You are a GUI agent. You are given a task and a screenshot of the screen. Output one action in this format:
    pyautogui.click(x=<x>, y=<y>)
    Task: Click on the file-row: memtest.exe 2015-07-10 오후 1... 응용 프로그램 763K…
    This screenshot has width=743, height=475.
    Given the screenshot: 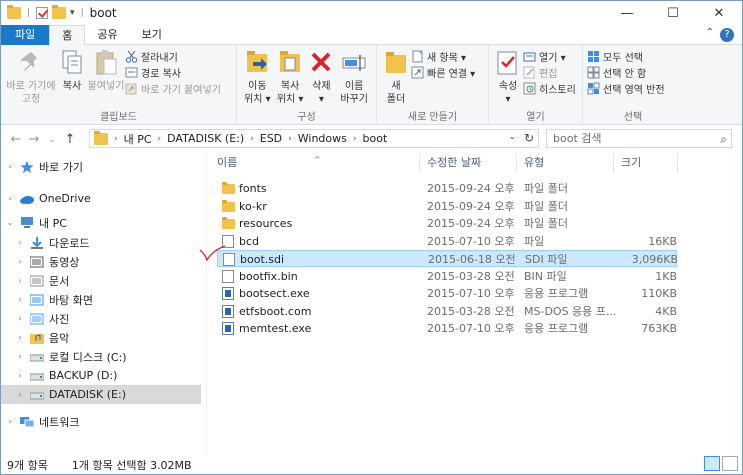 What is the action you would take?
    pyautogui.click(x=447, y=328)
    